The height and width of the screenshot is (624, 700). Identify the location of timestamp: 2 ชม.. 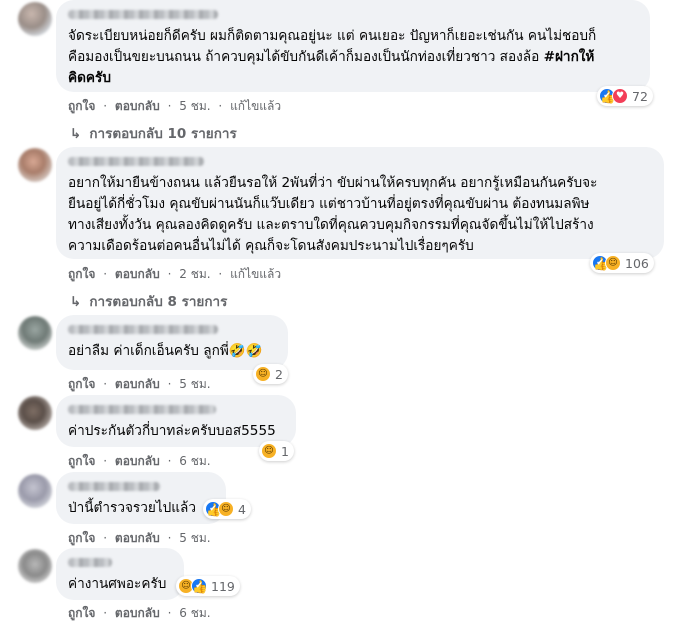
(194, 274).